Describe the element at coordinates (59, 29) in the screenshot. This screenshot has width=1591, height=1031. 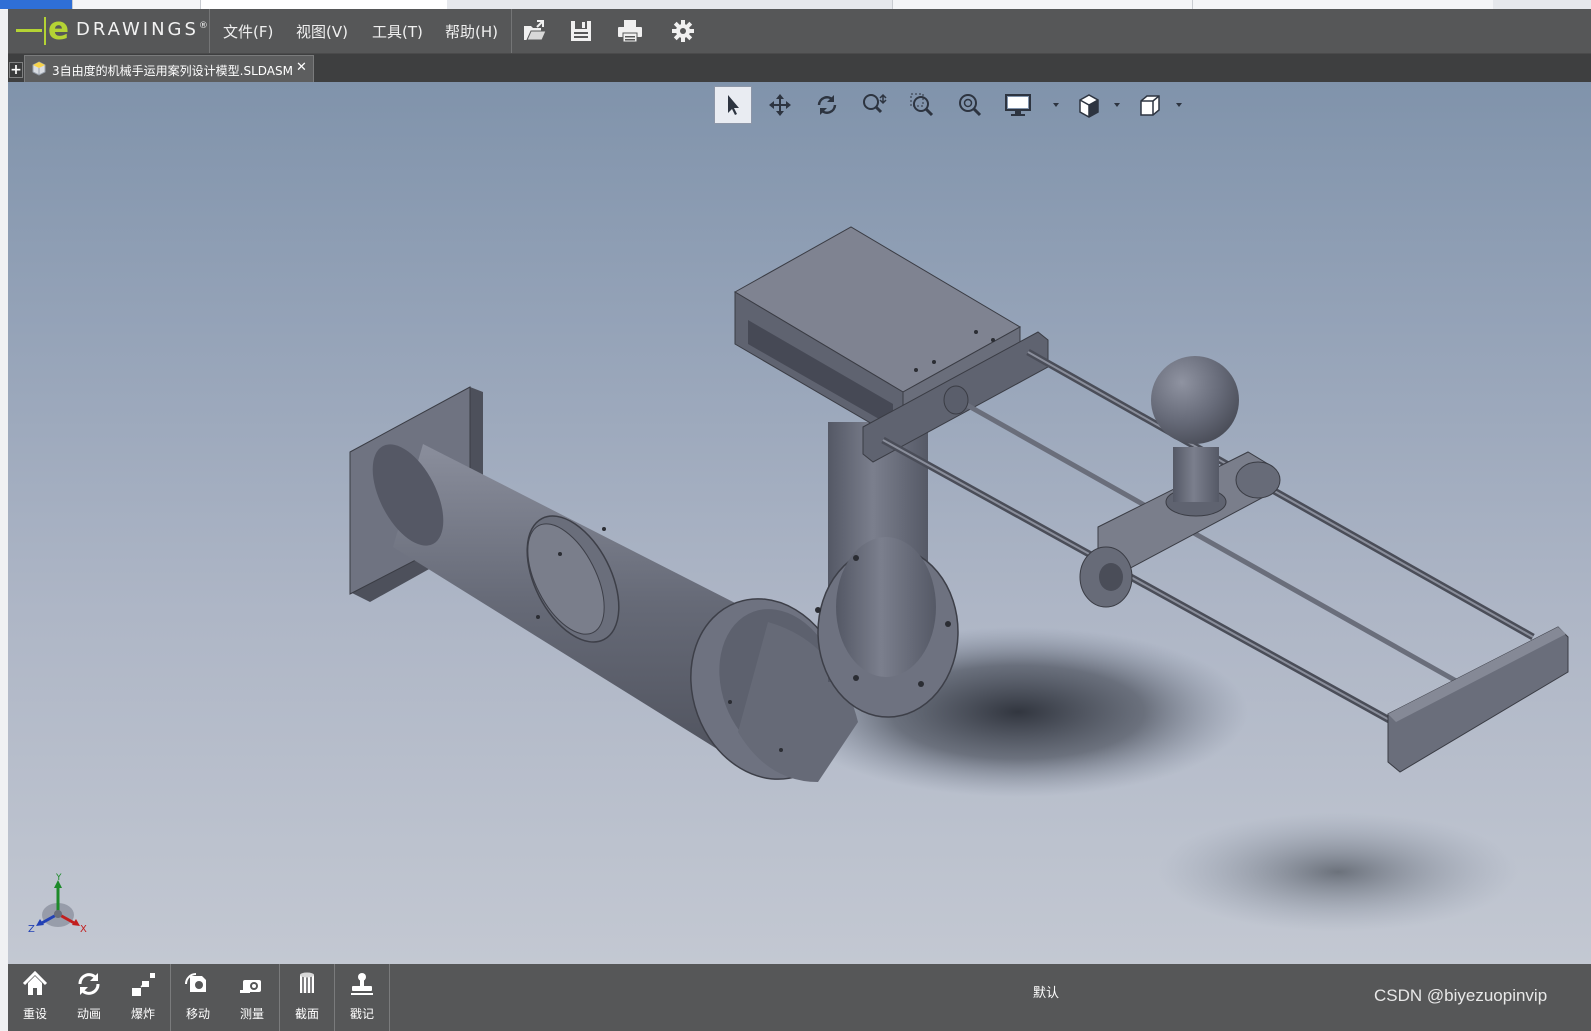
I see `logo-letter: e` at that location.